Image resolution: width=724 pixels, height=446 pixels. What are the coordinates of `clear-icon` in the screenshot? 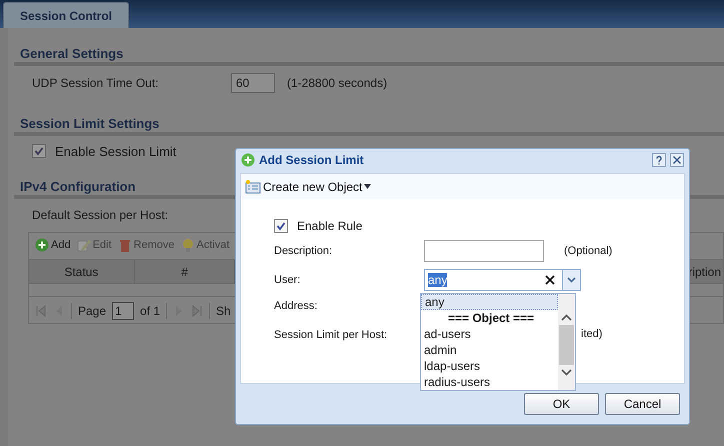 It's located at (550, 280).